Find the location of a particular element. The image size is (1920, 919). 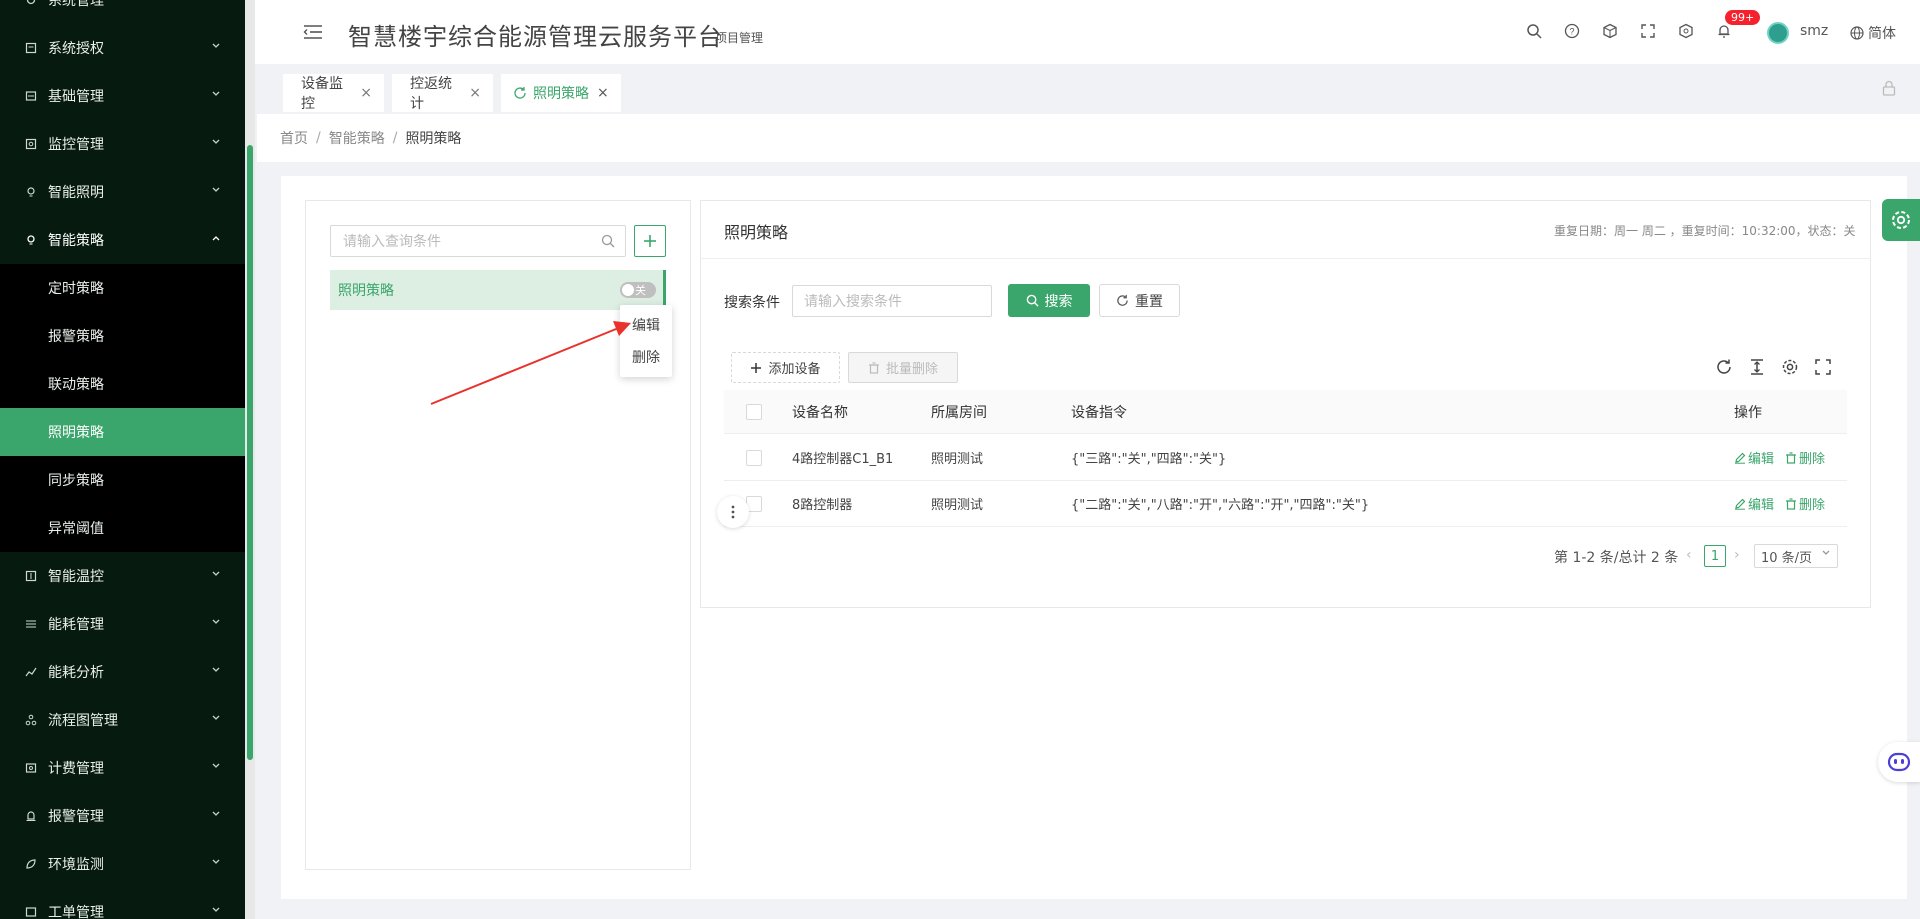

tab-control-stats: 控返统计 × is located at coordinates (442, 93).